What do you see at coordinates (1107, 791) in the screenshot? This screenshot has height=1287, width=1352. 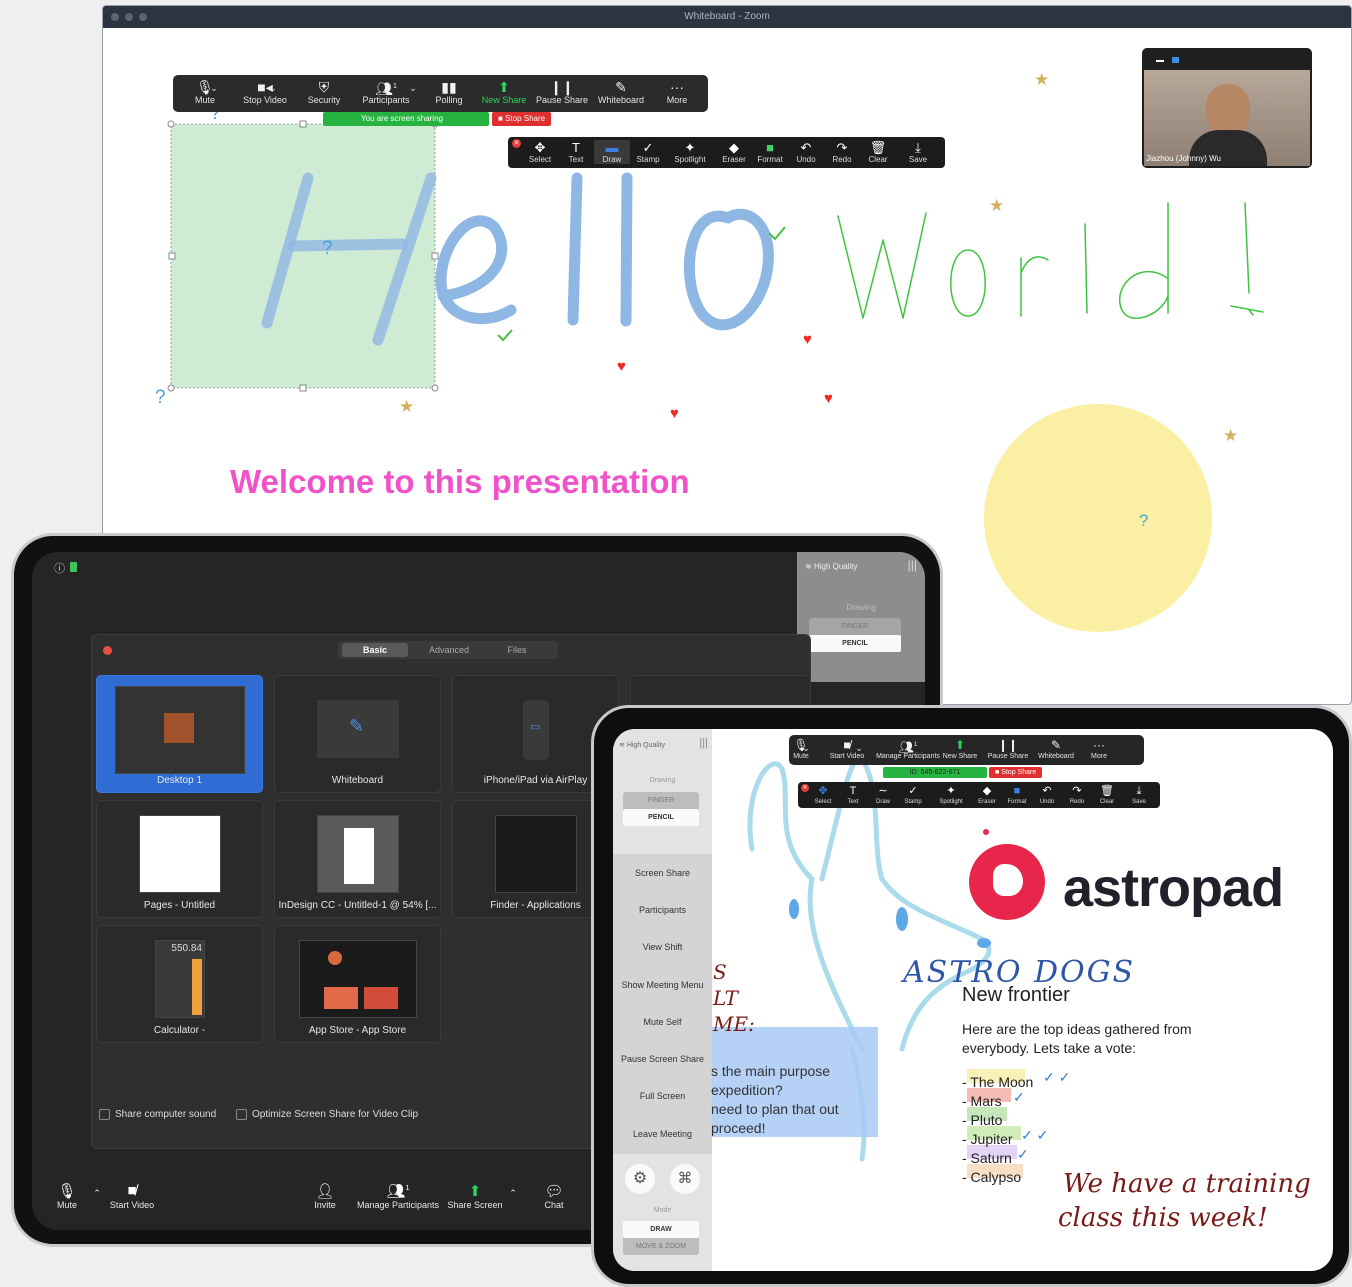 I see `trash-icon: 🗑︎` at bounding box center [1107, 791].